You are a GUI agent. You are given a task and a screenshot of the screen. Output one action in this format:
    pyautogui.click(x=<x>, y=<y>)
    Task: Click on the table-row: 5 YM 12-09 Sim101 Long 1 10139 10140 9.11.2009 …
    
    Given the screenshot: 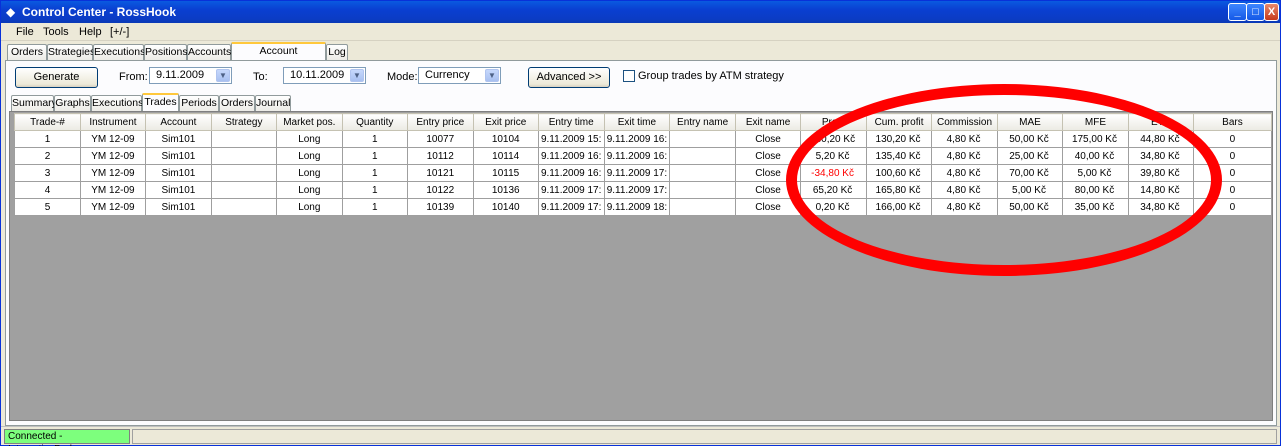 What is the action you would take?
    pyautogui.click(x=643, y=207)
    